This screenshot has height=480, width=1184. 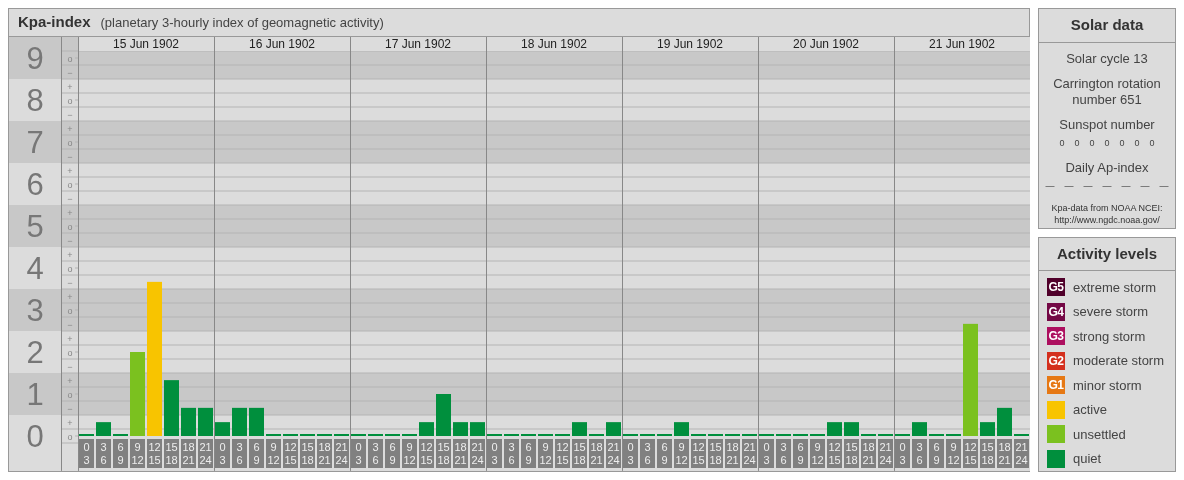 What do you see at coordinates (418, 44) in the screenshot?
I see `date-label: 17 Jun 1902` at bounding box center [418, 44].